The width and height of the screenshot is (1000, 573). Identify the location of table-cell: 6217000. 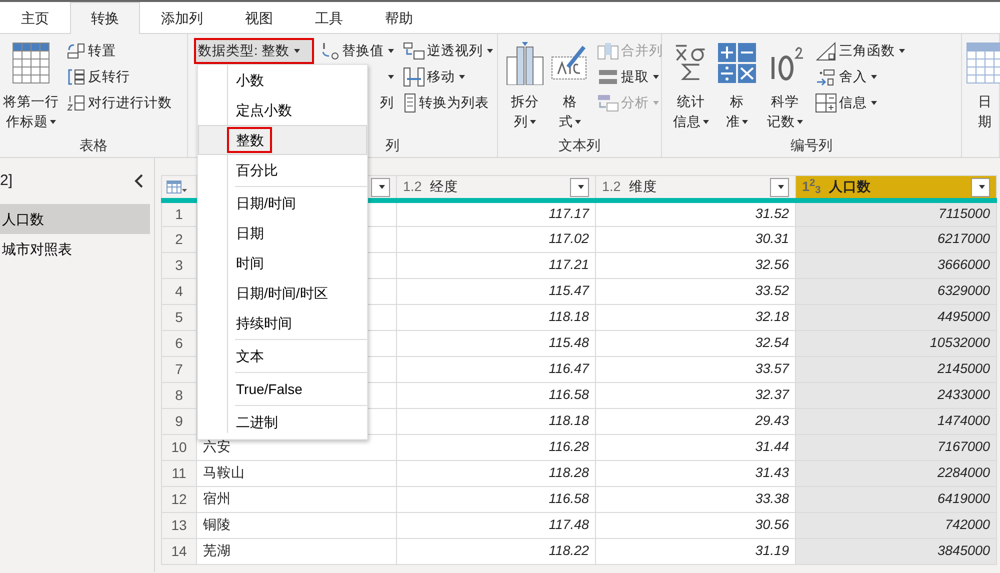
(896, 239).